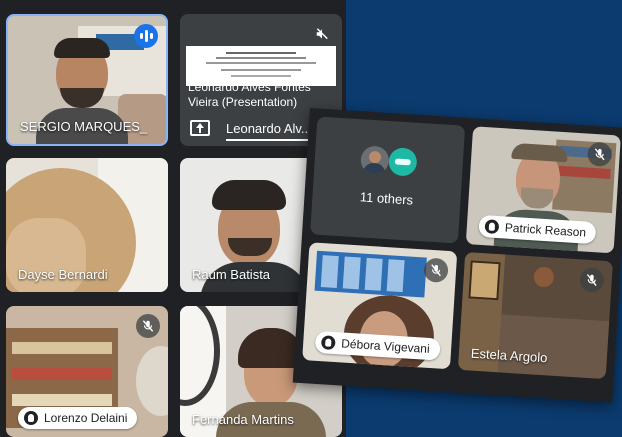  Describe the element at coordinates (380, 306) in the screenshot. I see `participant-tile-debora: Débora Vigevani` at that location.